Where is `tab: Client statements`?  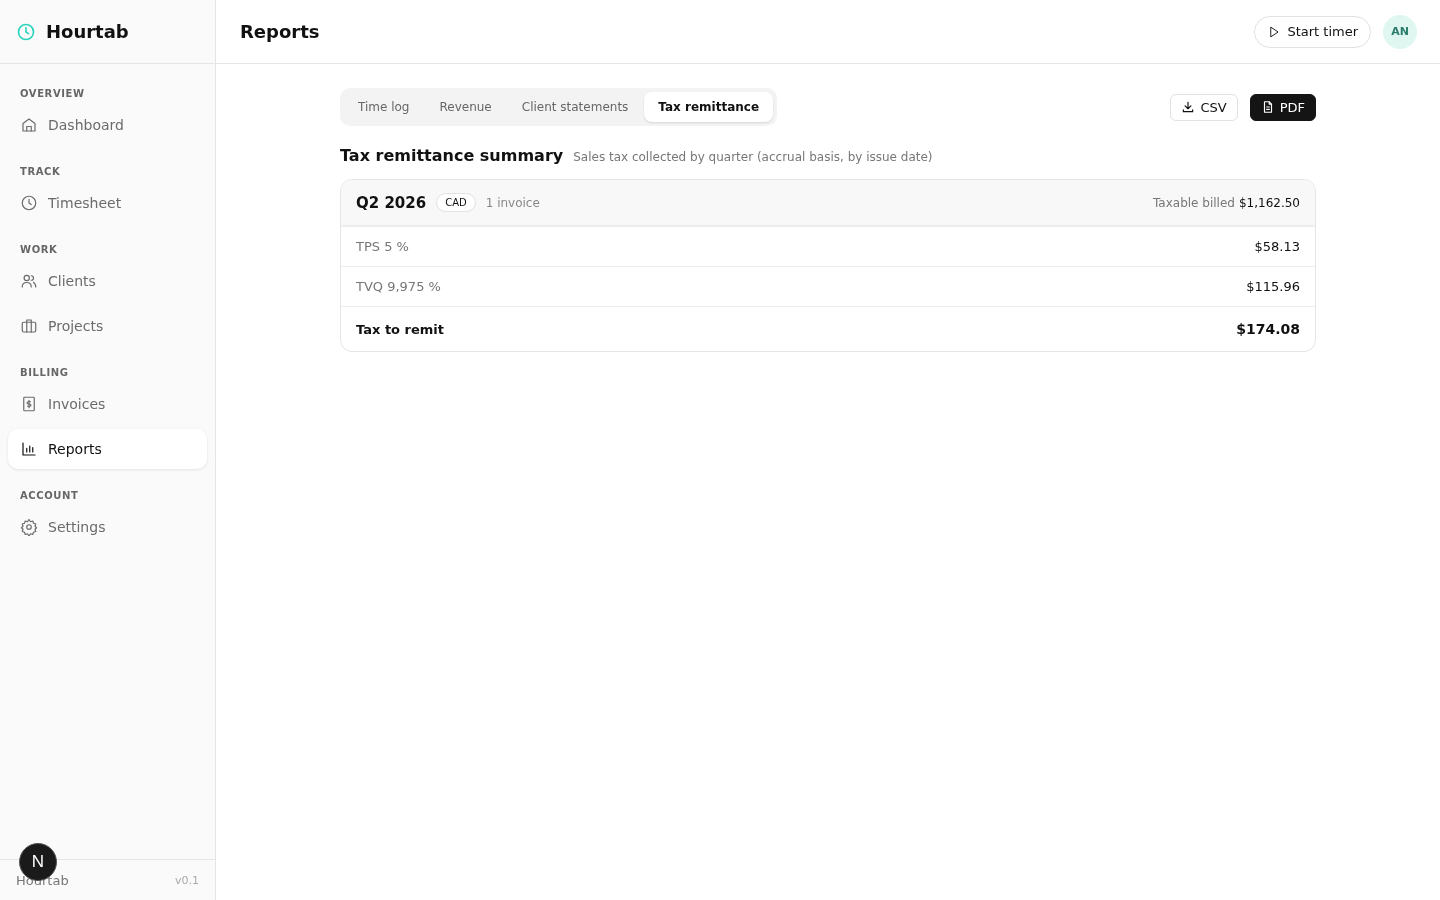
tab: Client statements is located at coordinates (575, 107).